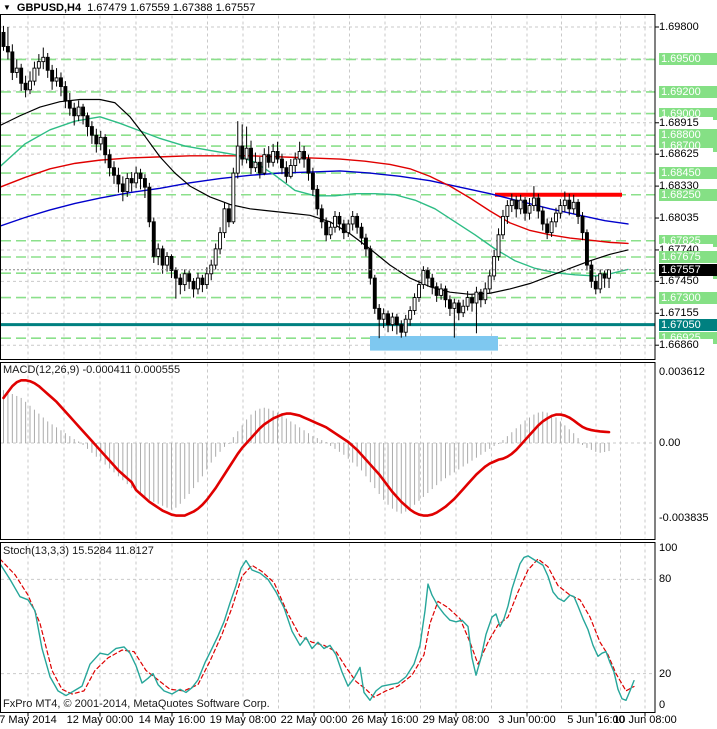  What do you see at coordinates (686, 281) in the screenshot?
I see `price-axis-label: 1.67450` at bounding box center [686, 281].